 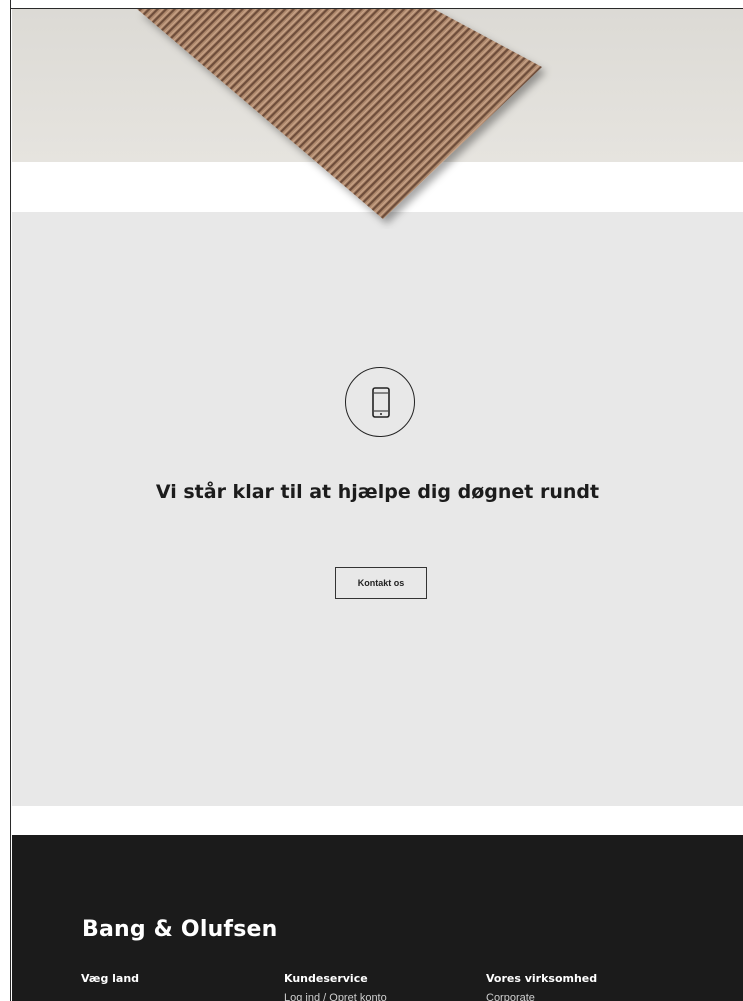 I want to click on window-left-border, so click(x=5, y=500).